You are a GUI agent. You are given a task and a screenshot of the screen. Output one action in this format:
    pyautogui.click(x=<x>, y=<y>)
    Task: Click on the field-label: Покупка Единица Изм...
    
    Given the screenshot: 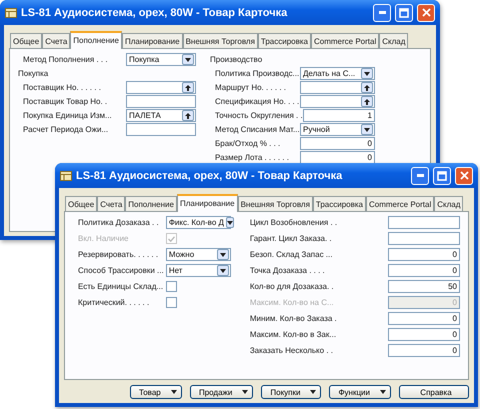 What is the action you would take?
    pyautogui.click(x=67, y=115)
    